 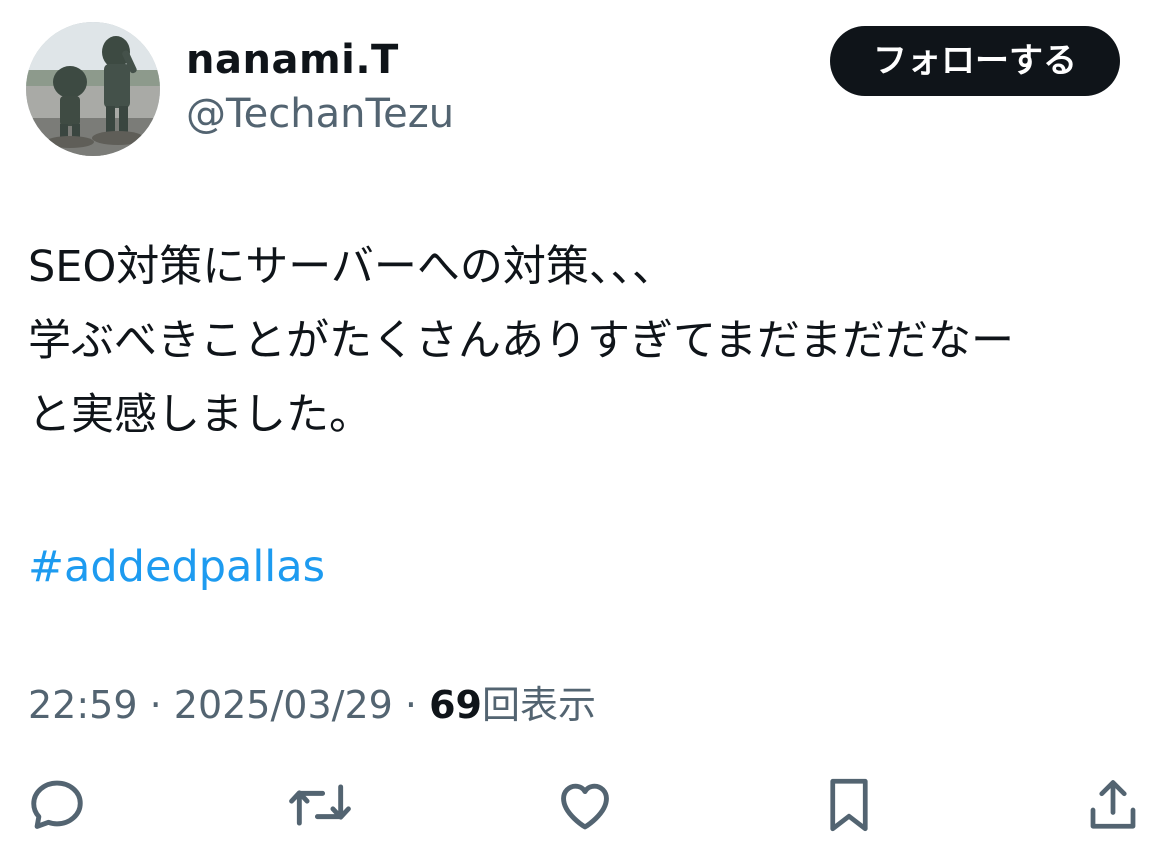 I want to click on reply-button, so click(x=57, y=805).